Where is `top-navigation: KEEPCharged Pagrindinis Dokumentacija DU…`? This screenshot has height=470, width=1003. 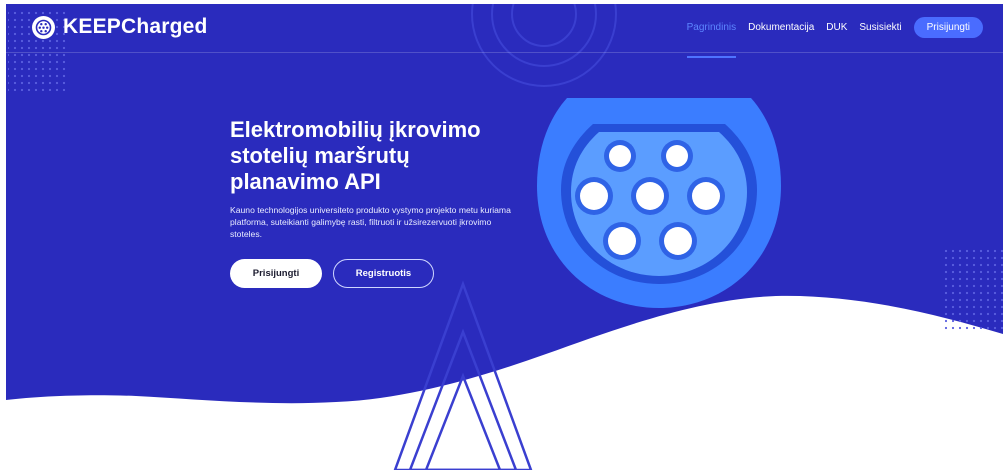 top-navigation: KEEPCharged Pagrindinis Dokumentacija DU… is located at coordinates (504, 31).